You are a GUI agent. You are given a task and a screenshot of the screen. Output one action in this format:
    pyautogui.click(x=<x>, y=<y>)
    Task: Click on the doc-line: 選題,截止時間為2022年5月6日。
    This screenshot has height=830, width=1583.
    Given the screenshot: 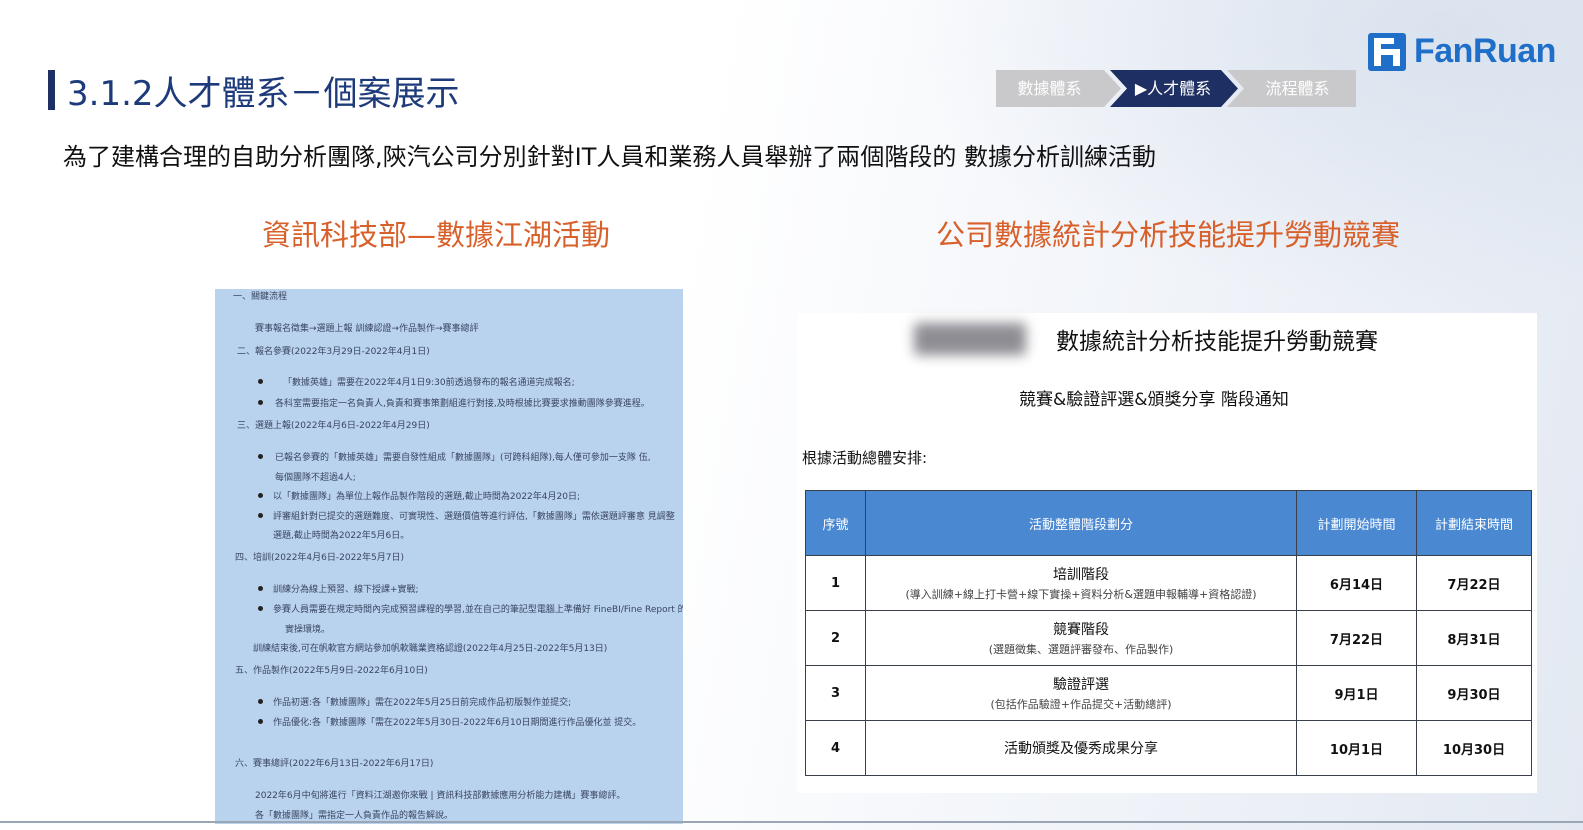 What is the action you would take?
    pyautogui.click(x=341, y=536)
    